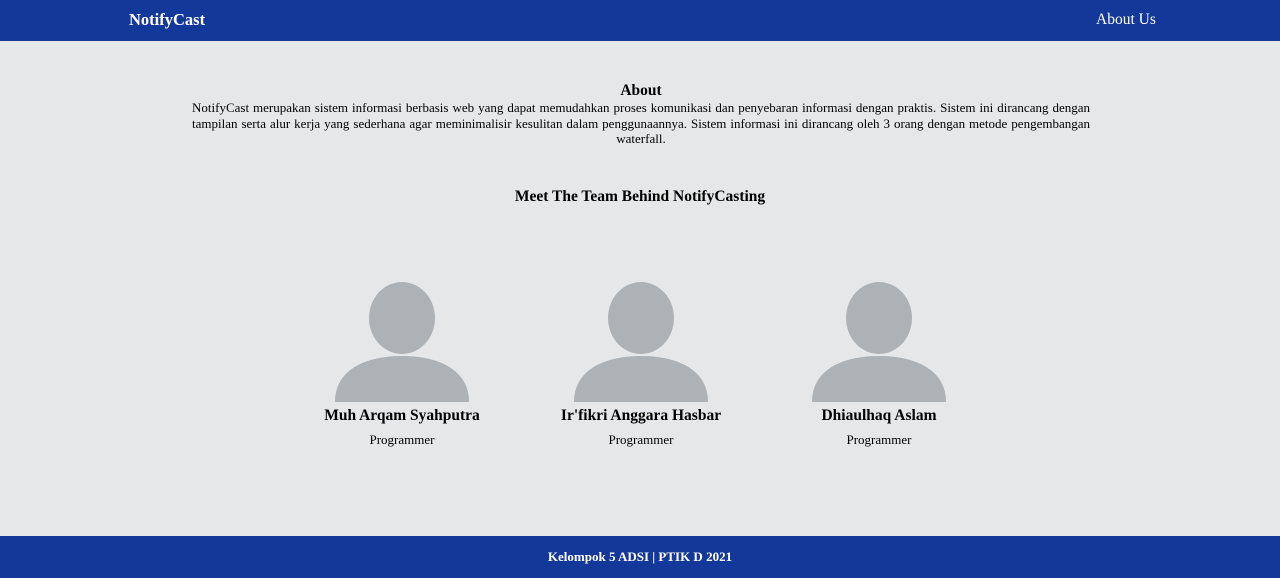 The width and height of the screenshot is (1280, 578). What do you see at coordinates (1126, 20) in the screenshot?
I see `nav-link-about-us: About Us` at bounding box center [1126, 20].